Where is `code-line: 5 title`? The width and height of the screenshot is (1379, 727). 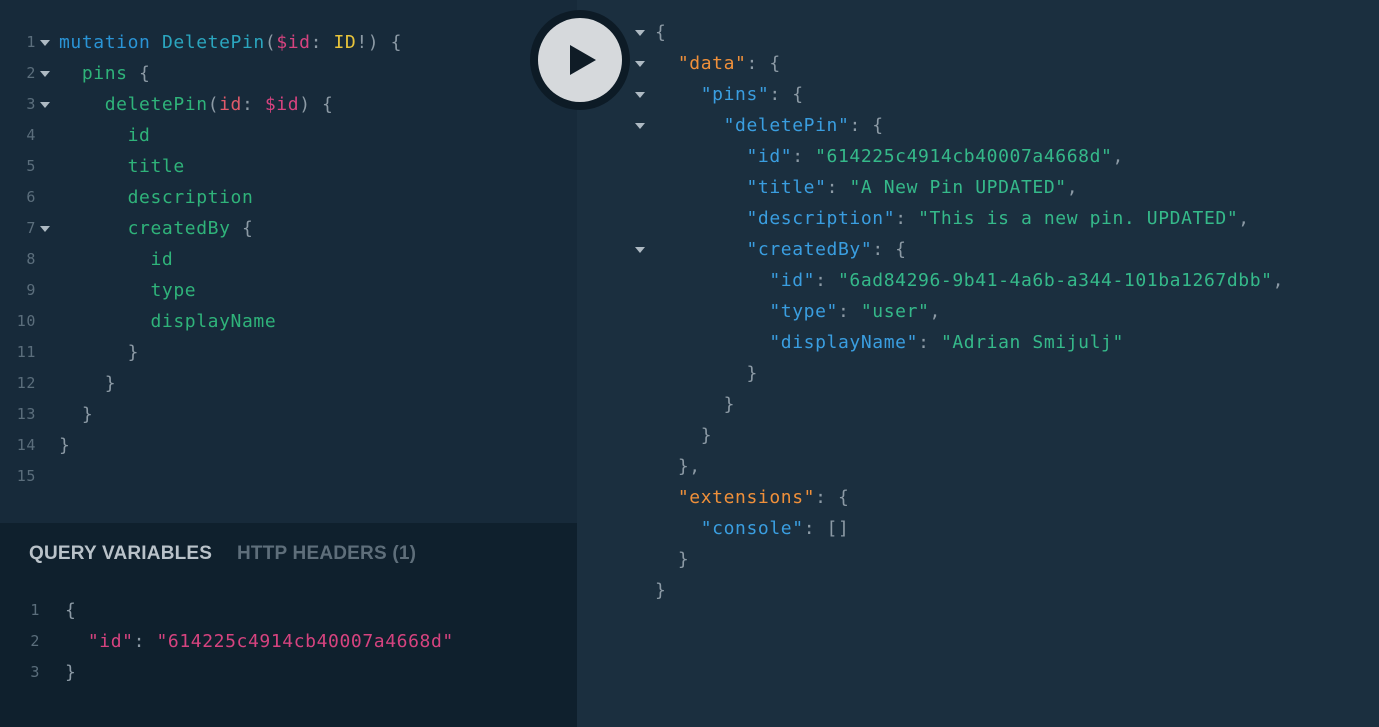
code-line: 5 title is located at coordinates (288, 166).